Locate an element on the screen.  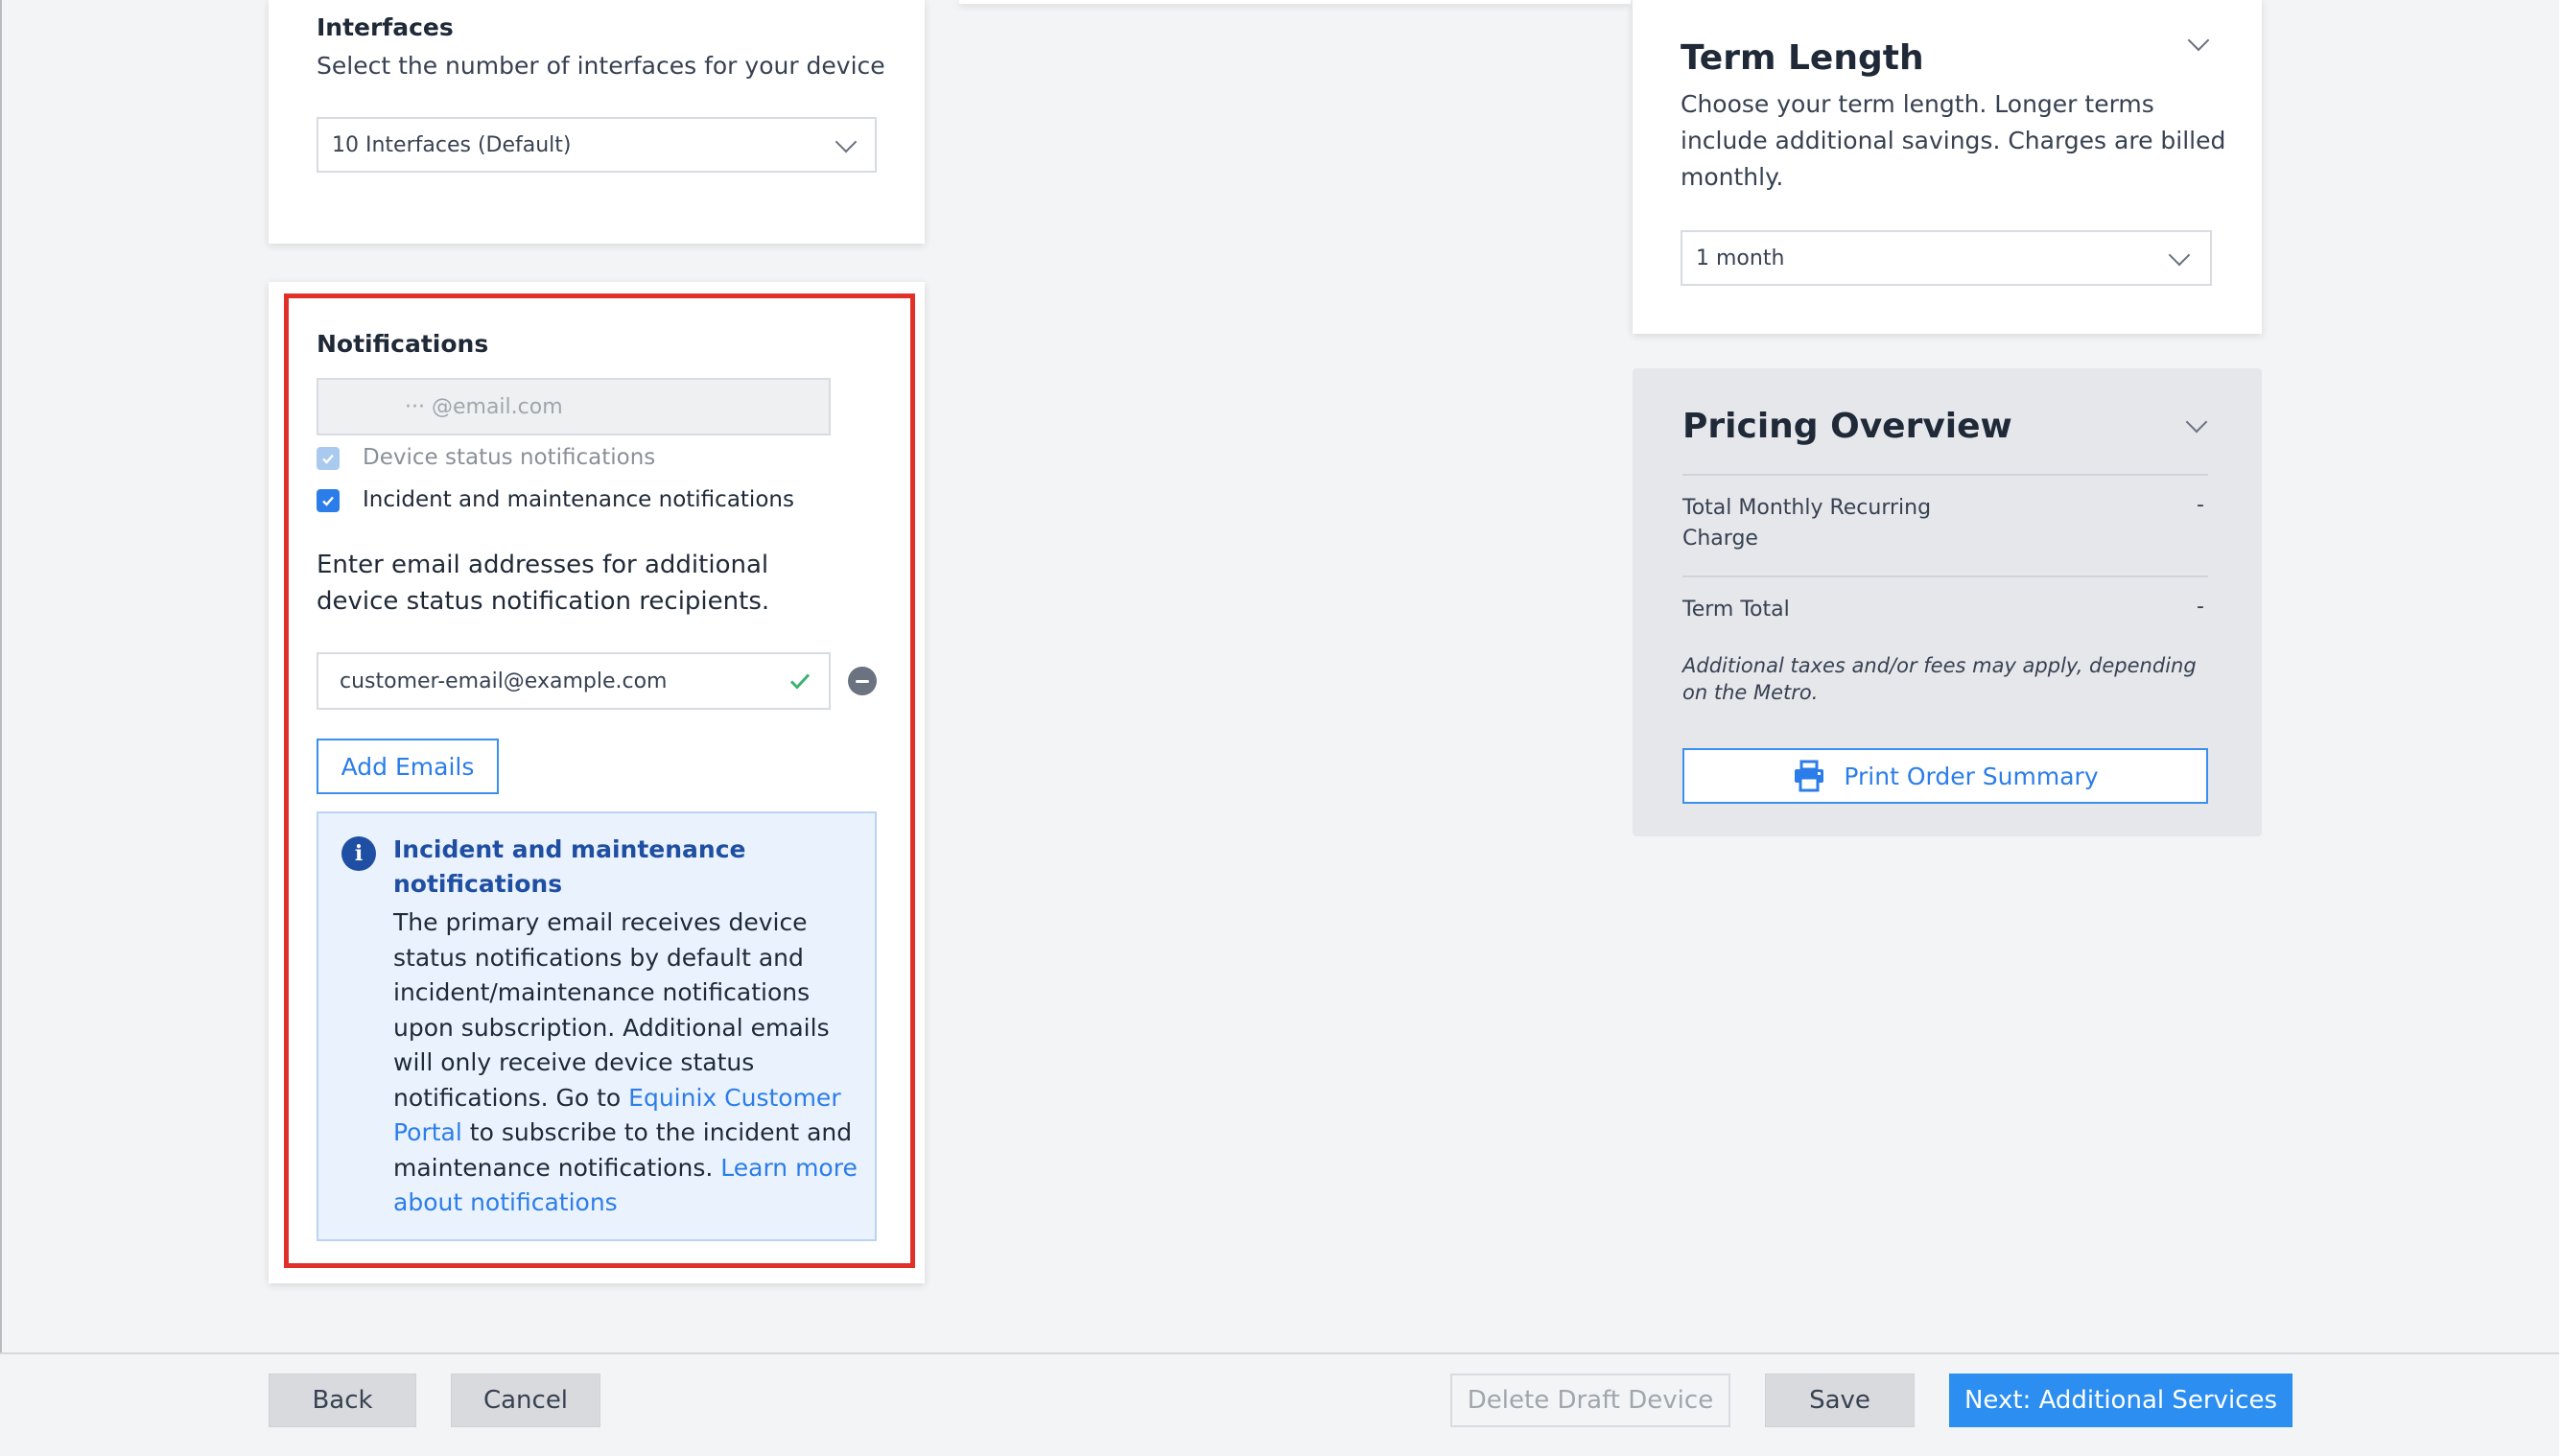
interfaces-title: Interfaces is located at coordinates (385, 27).